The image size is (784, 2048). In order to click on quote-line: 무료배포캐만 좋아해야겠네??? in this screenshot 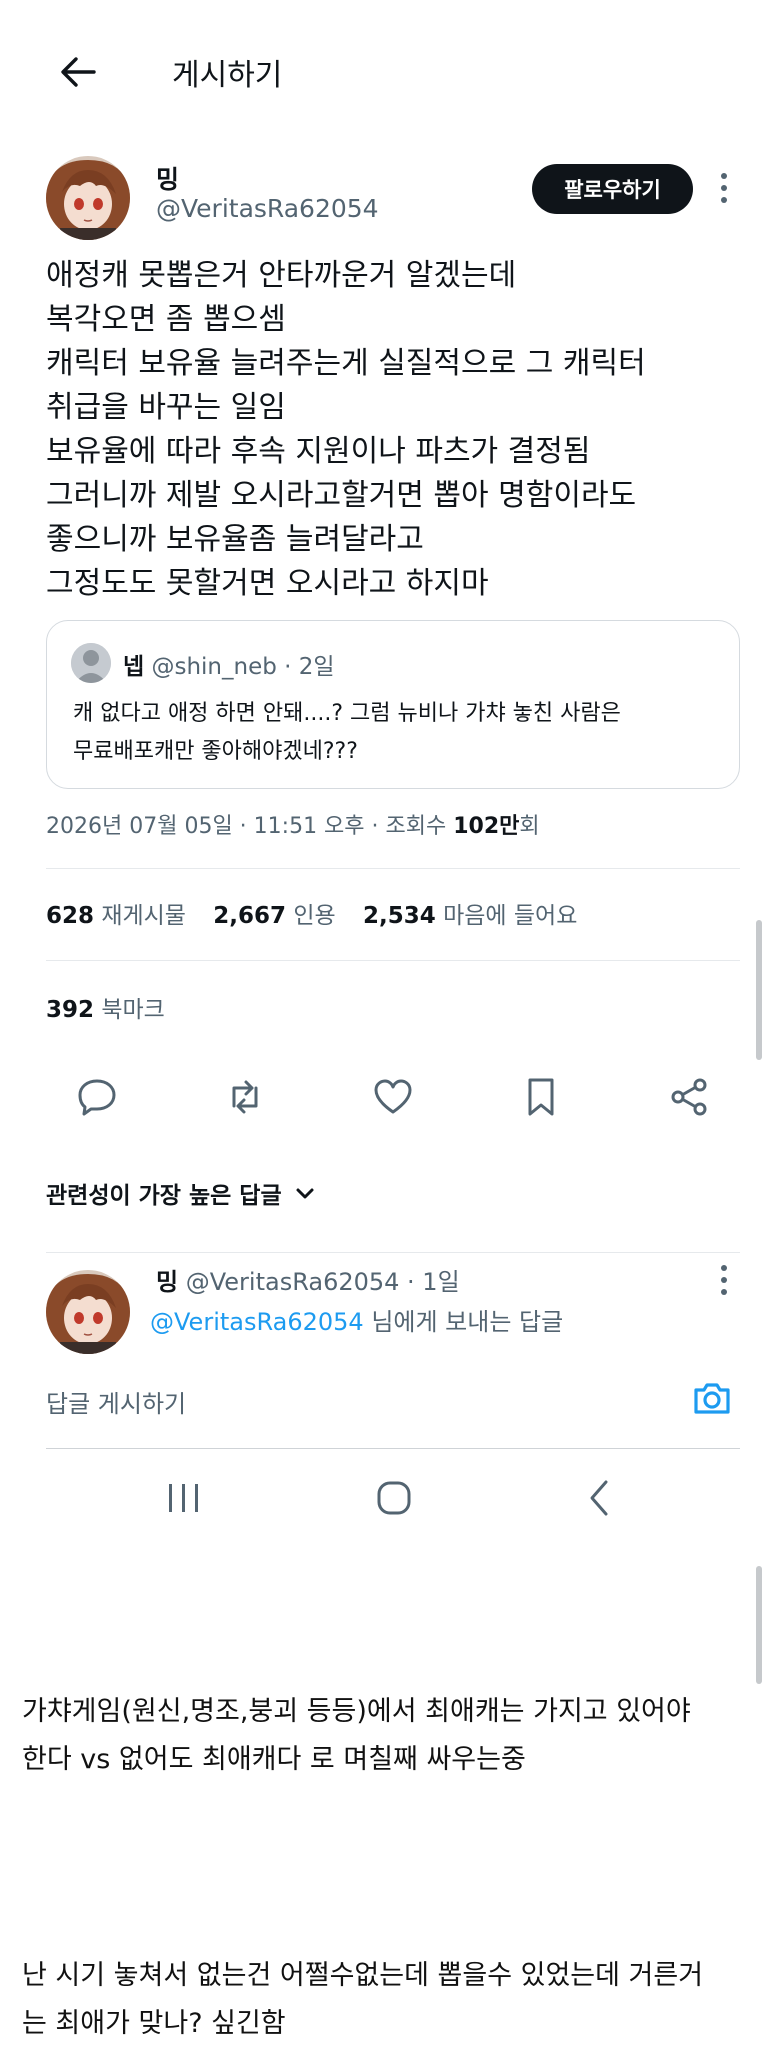, I will do `click(215, 751)`.